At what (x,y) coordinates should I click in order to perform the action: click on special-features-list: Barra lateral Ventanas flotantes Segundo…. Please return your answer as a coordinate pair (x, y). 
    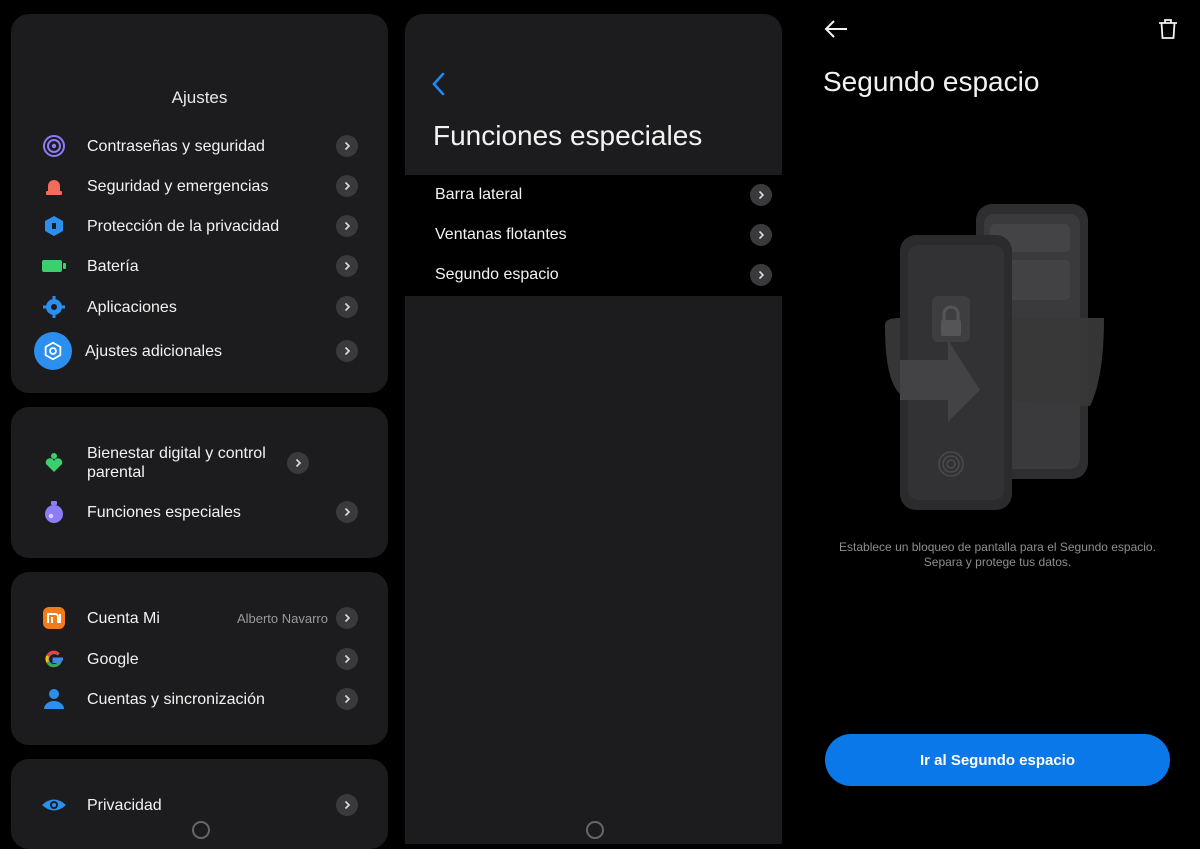
    Looking at the image, I should click on (593, 235).